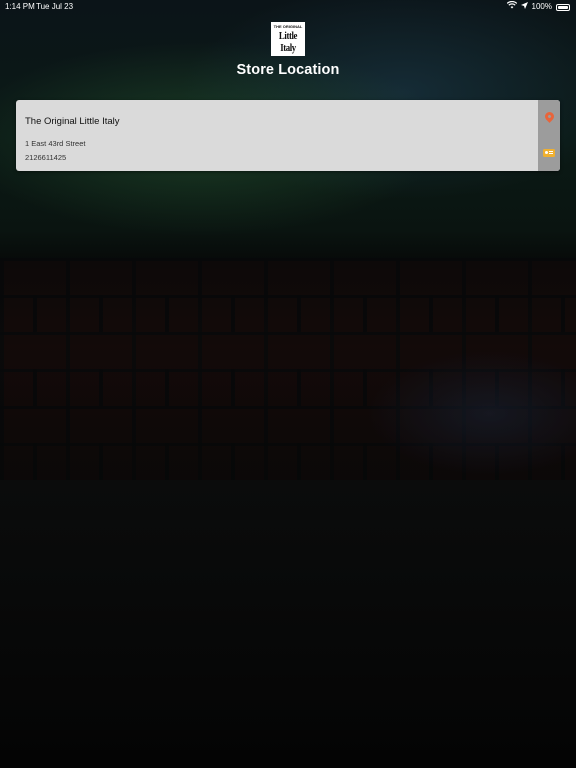 The height and width of the screenshot is (768, 576). What do you see at coordinates (55, 6) in the screenshot?
I see `status-date: Tue Jul 23` at bounding box center [55, 6].